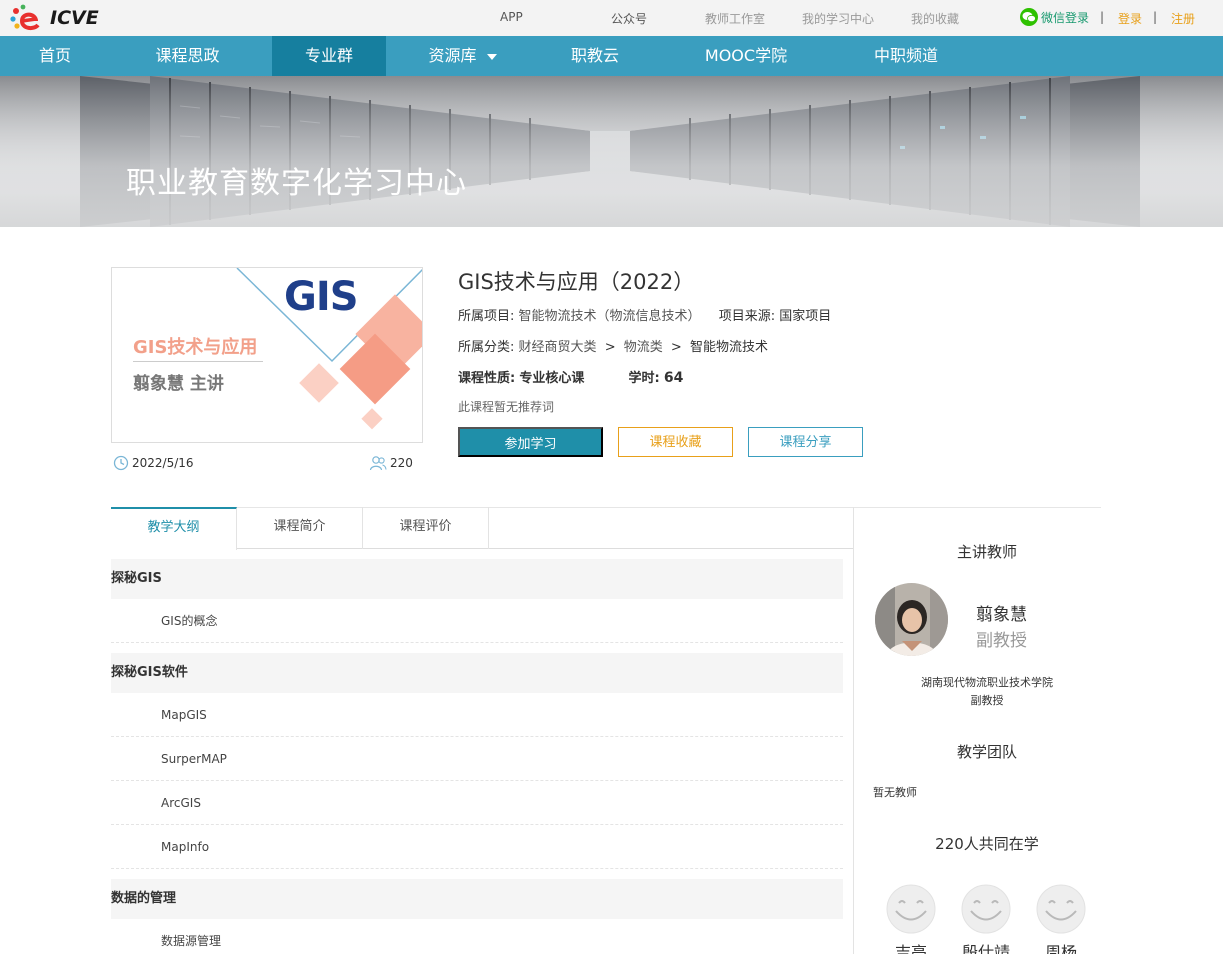  I want to click on category-link: 财经商贸大类, so click(558, 347).